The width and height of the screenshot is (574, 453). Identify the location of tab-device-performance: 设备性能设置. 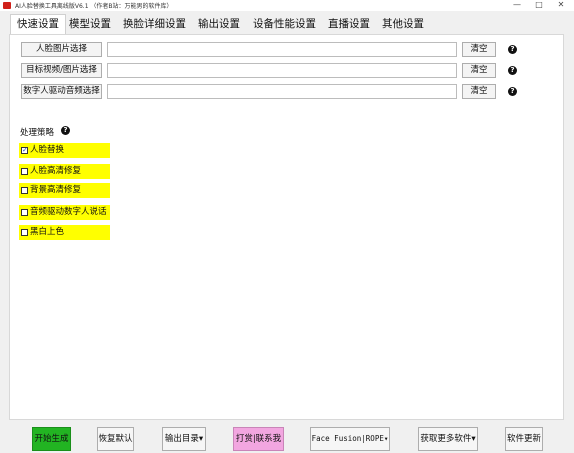
(284, 24).